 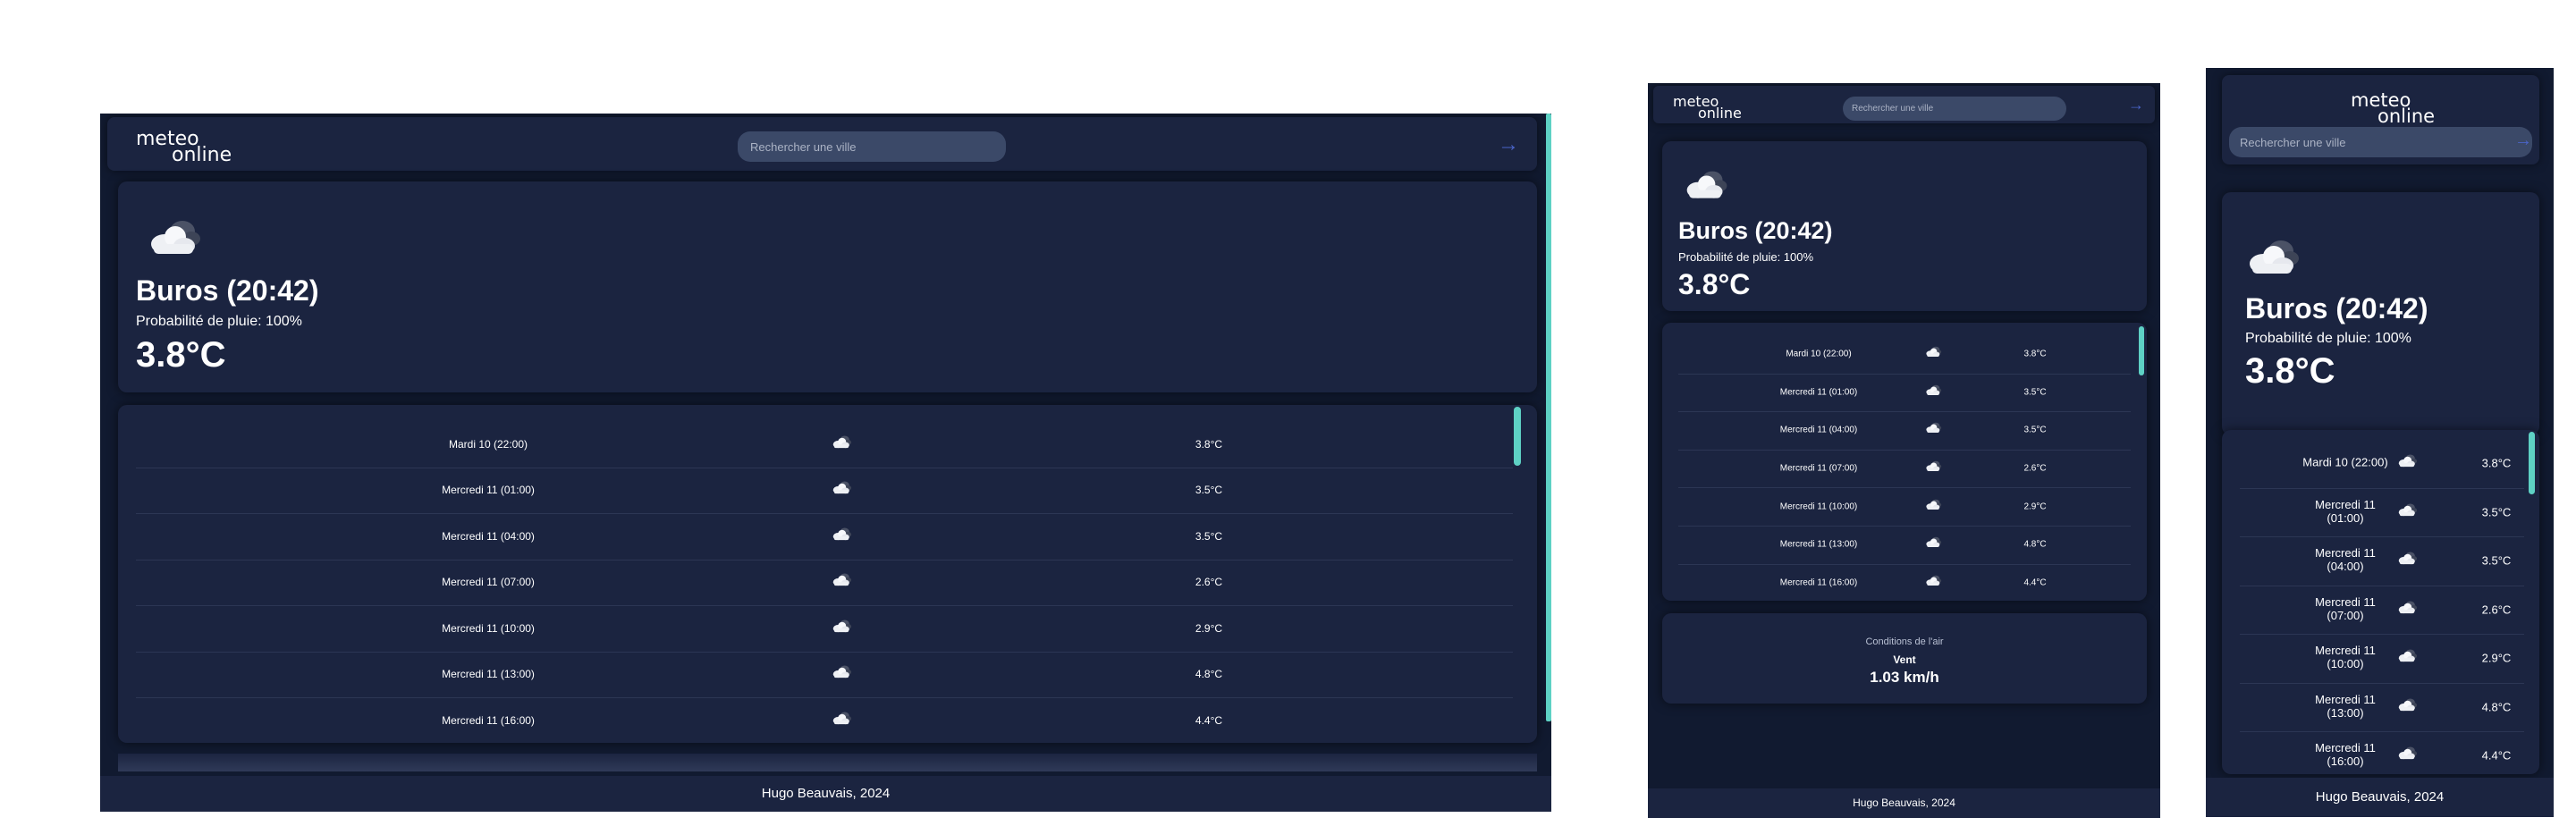 What do you see at coordinates (2382, 707) in the screenshot?
I see `forecast-row: Mercredi 11 (13:00) 4.8°C` at bounding box center [2382, 707].